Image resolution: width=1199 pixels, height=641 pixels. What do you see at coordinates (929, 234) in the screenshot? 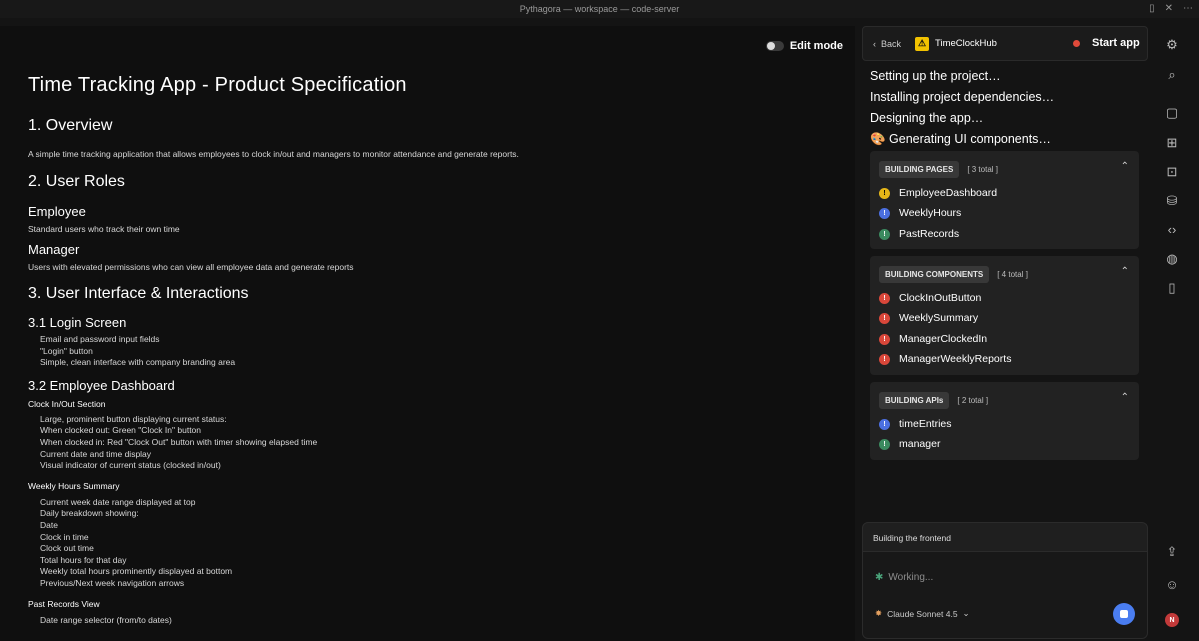
I see `item-label: PastRecords` at bounding box center [929, 234].